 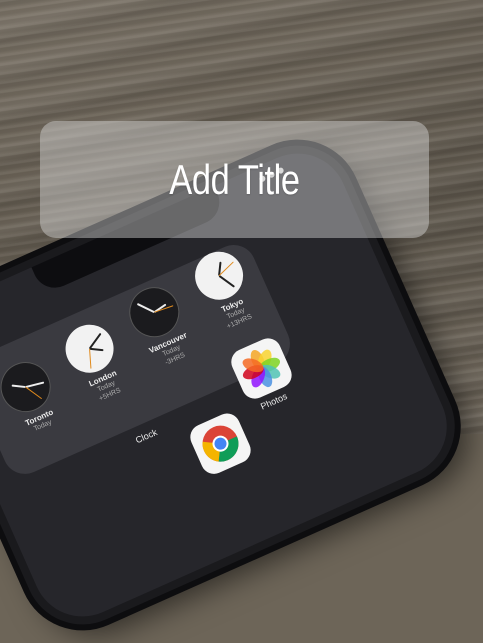 I want to click on chrome-app-icon, so click(x=220, y=443).